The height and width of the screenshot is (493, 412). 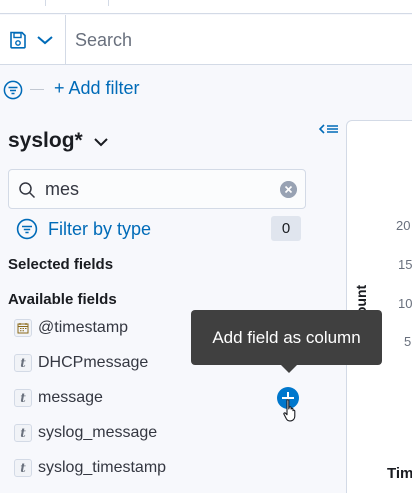 I want to click on save-icon, so click(x=18, y=40).